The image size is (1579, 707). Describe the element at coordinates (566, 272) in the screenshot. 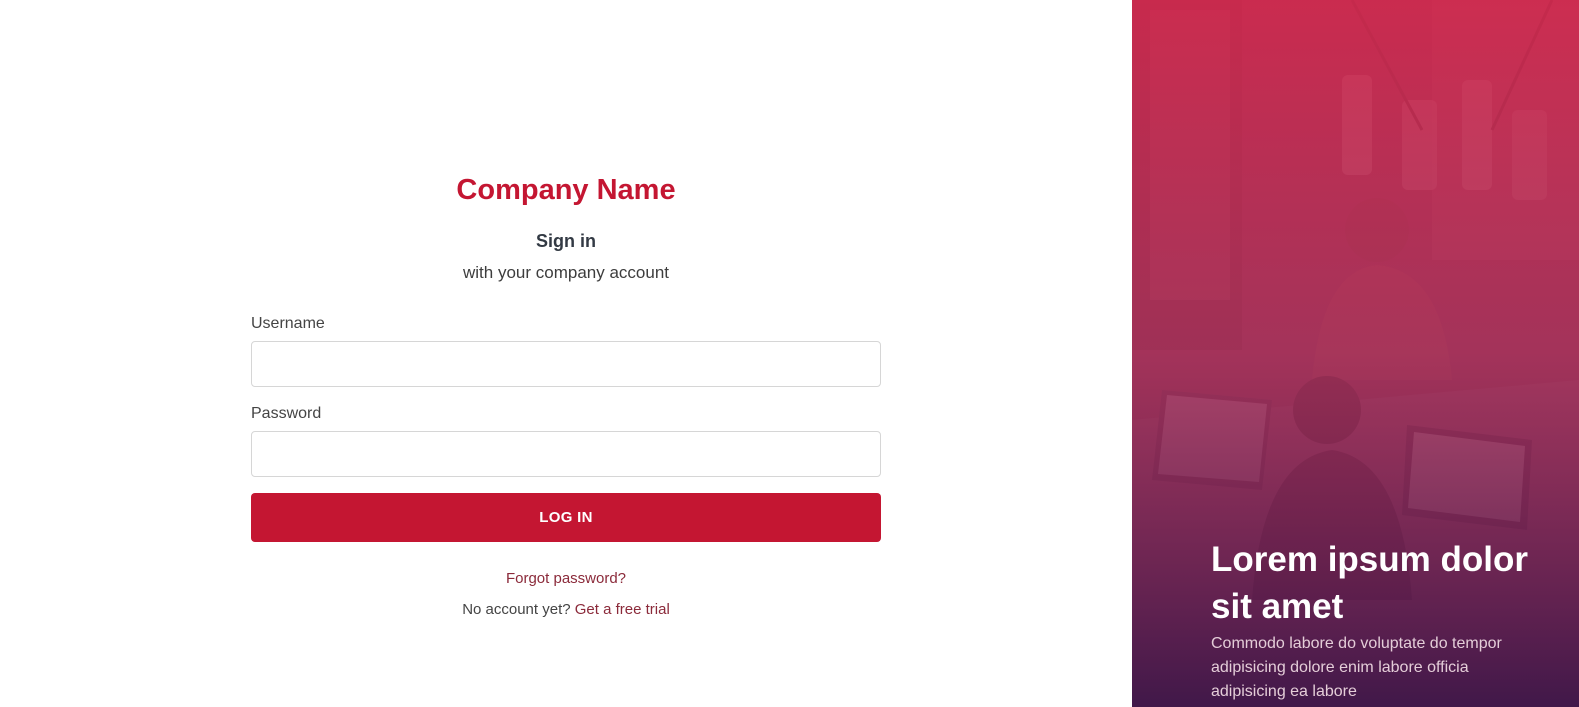

I see `sign-in-subheading: with your company account` at that location.